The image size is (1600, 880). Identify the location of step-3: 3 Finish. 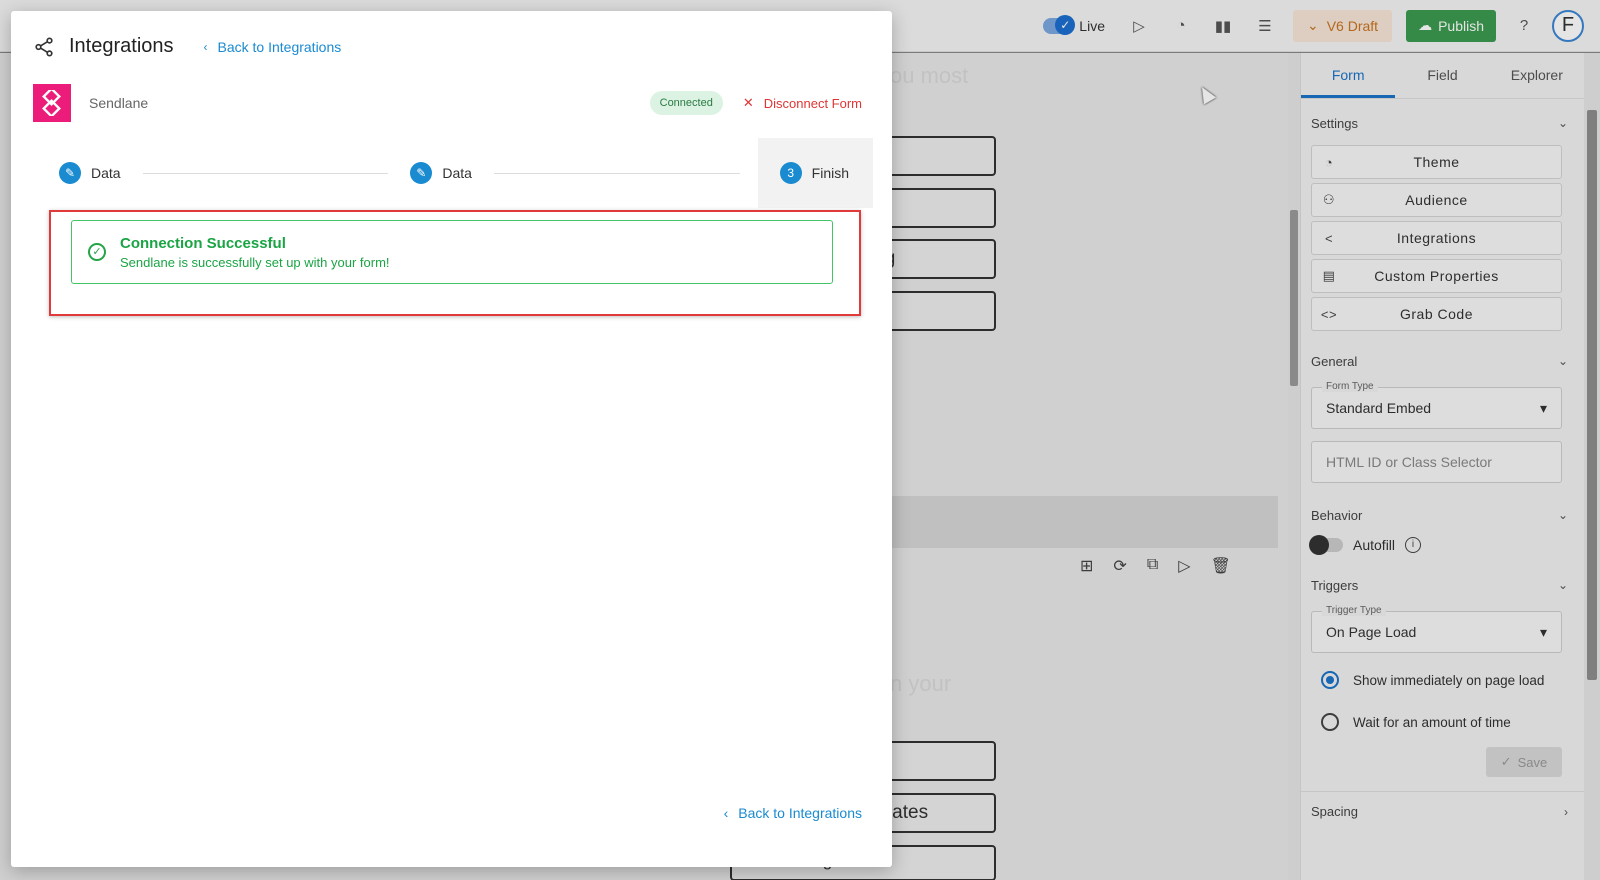
(815, 173).